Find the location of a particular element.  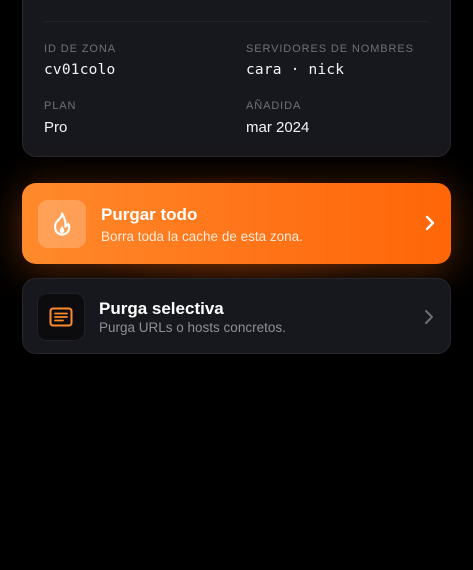

nameservers-value: cara · nick is located at coordinates (295, 70).